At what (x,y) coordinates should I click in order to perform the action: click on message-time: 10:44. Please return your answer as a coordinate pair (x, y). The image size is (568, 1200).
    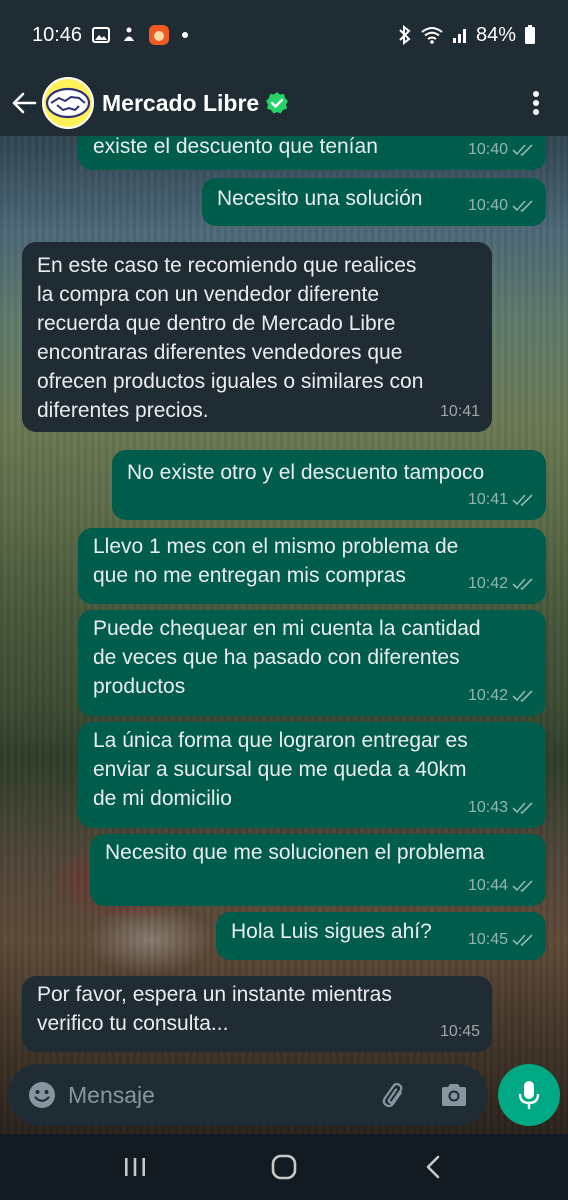
    Looking at the image, I should click on (487, 885).